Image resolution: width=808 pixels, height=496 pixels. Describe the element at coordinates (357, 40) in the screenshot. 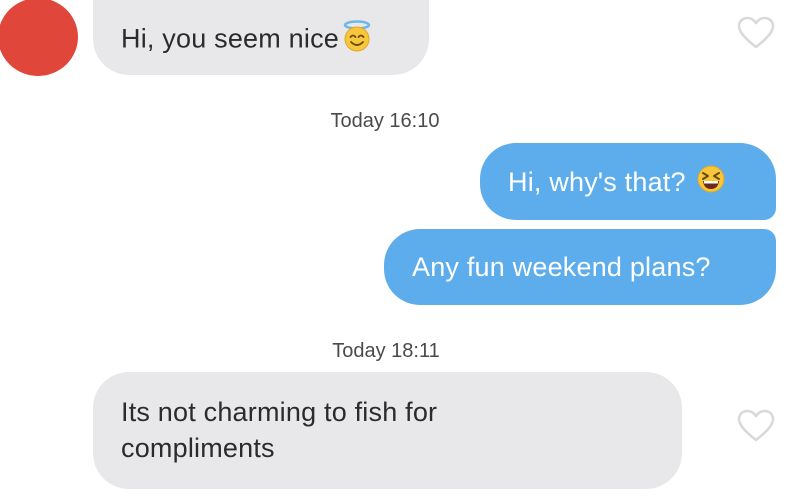

I see `smiling-face-with-halo-icon` at that location.